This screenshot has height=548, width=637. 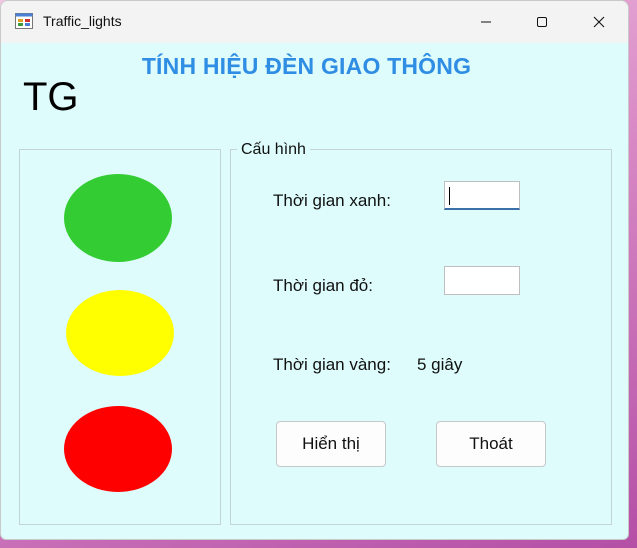 I want to click on config-legend: Cấu hình, so click(x=273, y=150).